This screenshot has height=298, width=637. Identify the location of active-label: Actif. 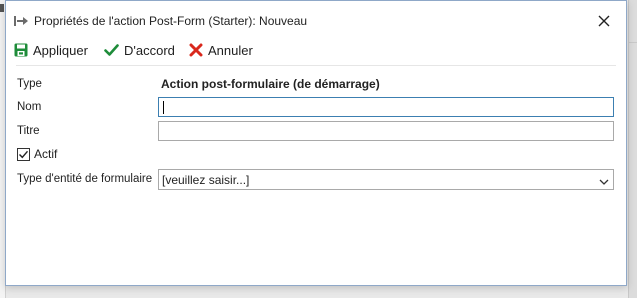
(46, 154).